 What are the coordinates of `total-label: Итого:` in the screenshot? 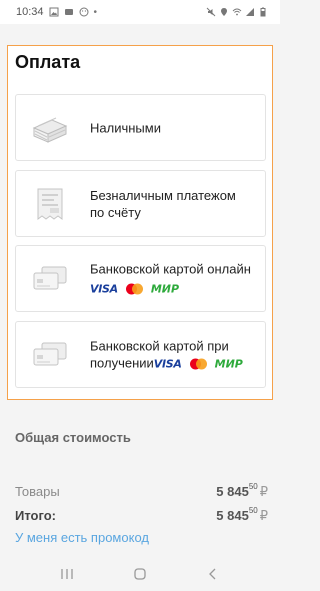 It's located at (35, 515).